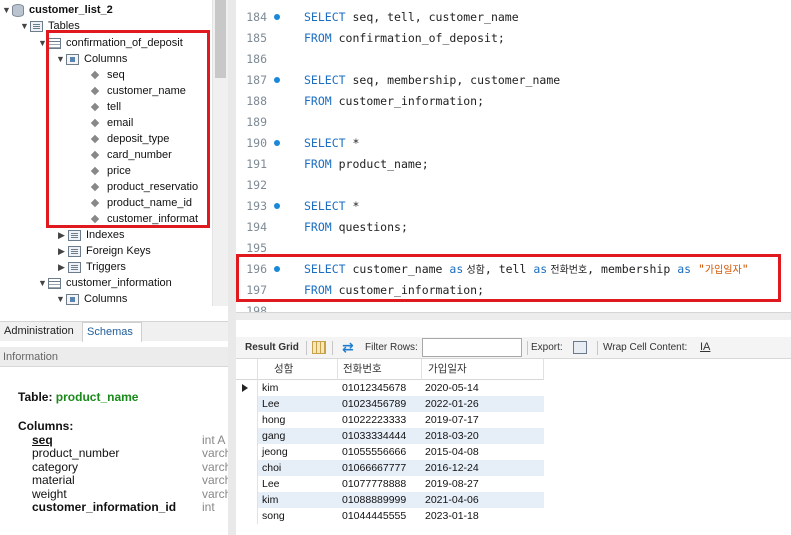 The height and width of the screenshot is (535, 791). What do you see at coordinates (41, 332) in the screenshot?
I see `tab-administration: Administration` at bounding box center [41, 332].